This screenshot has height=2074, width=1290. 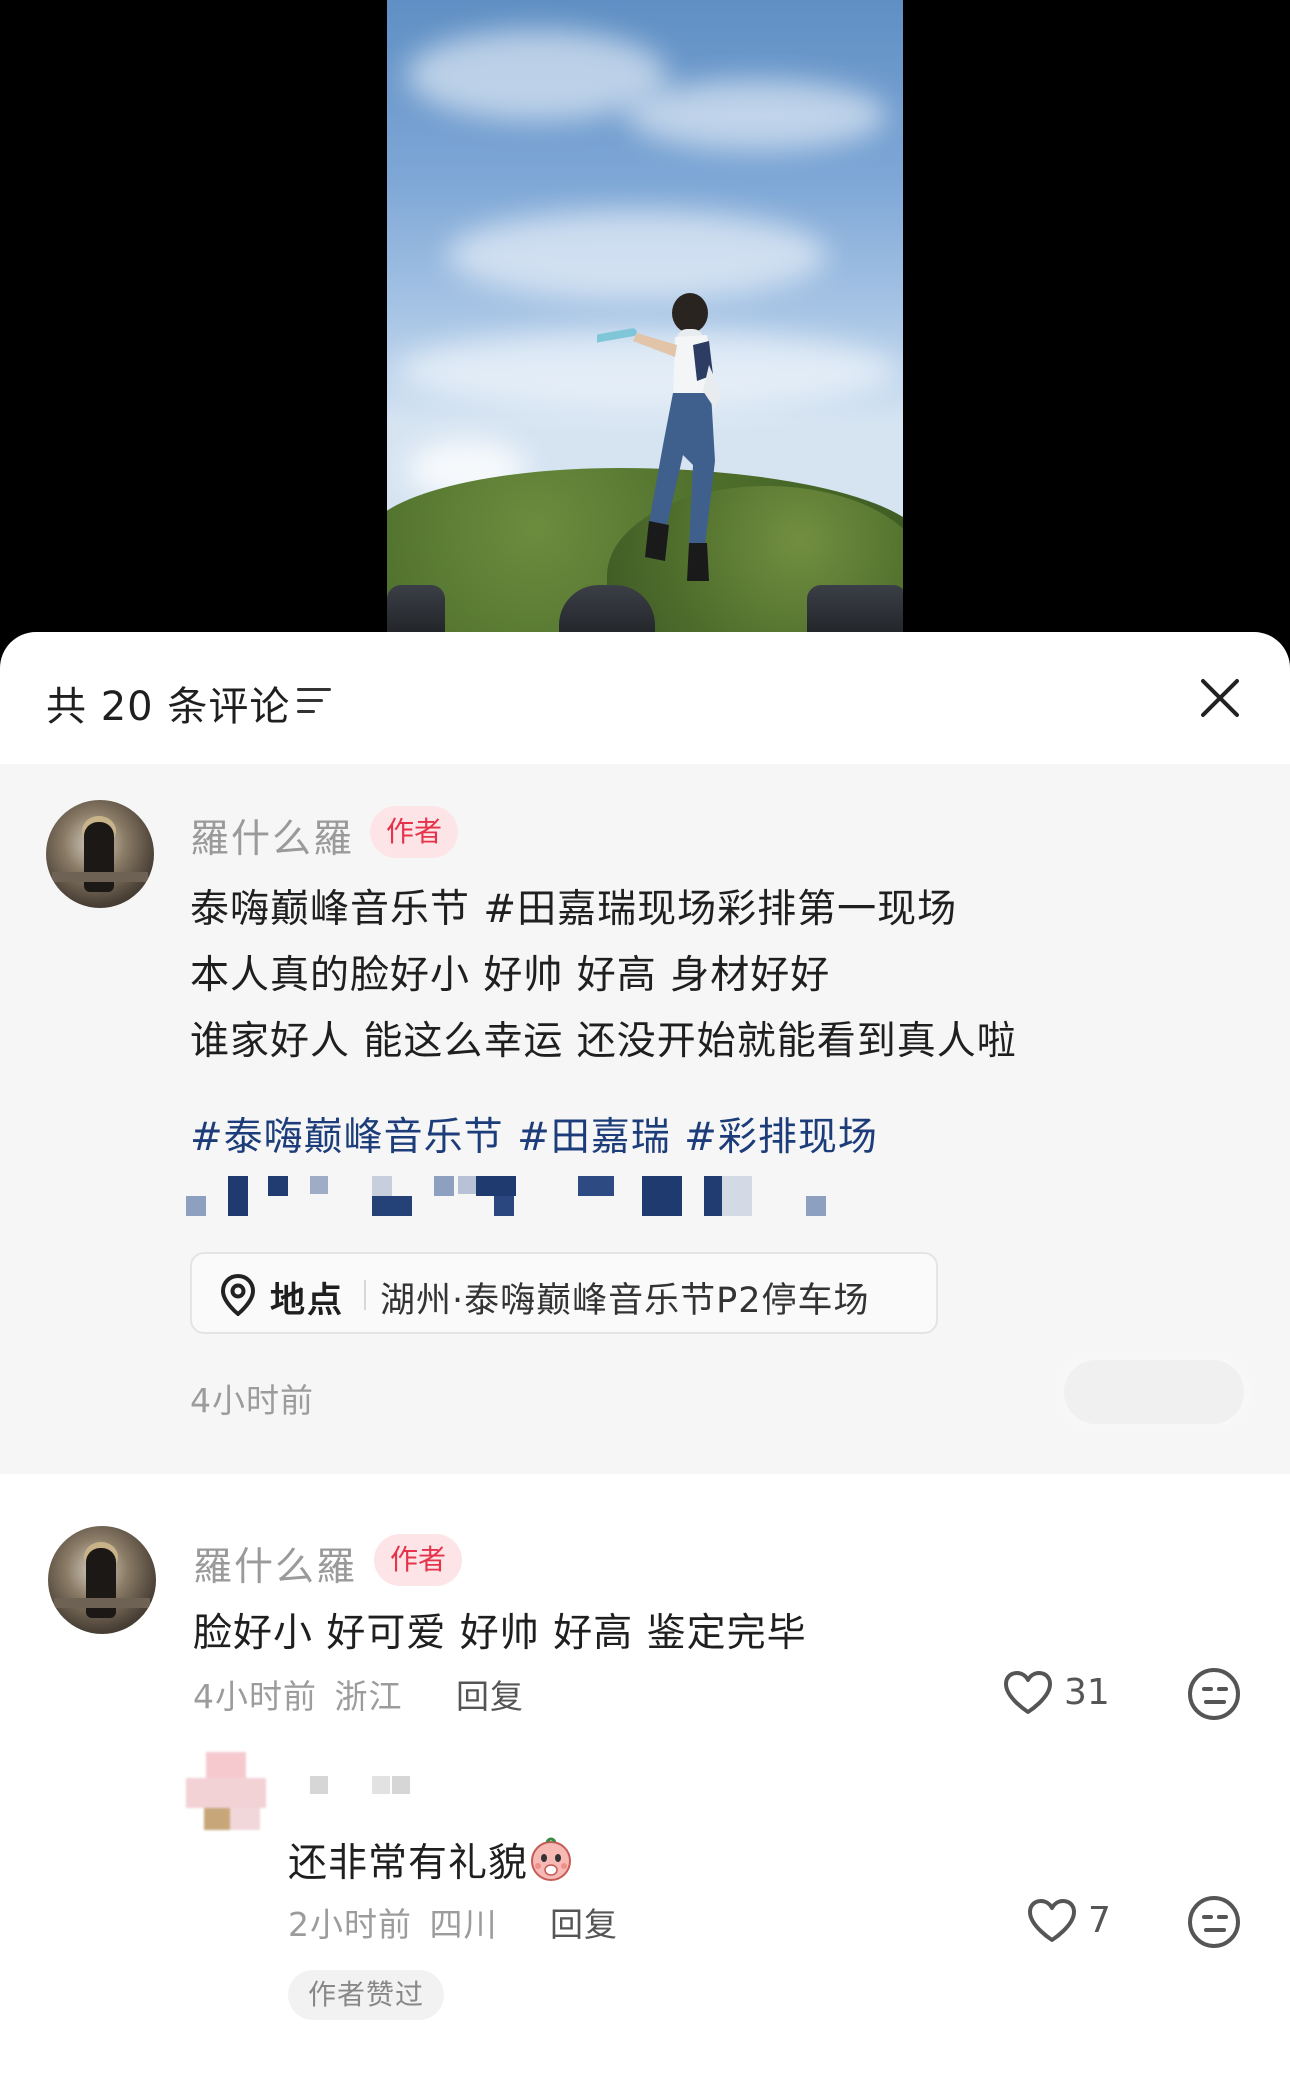 I want to click on cute-face-emoji-icon, so click(x=551, y=1859).